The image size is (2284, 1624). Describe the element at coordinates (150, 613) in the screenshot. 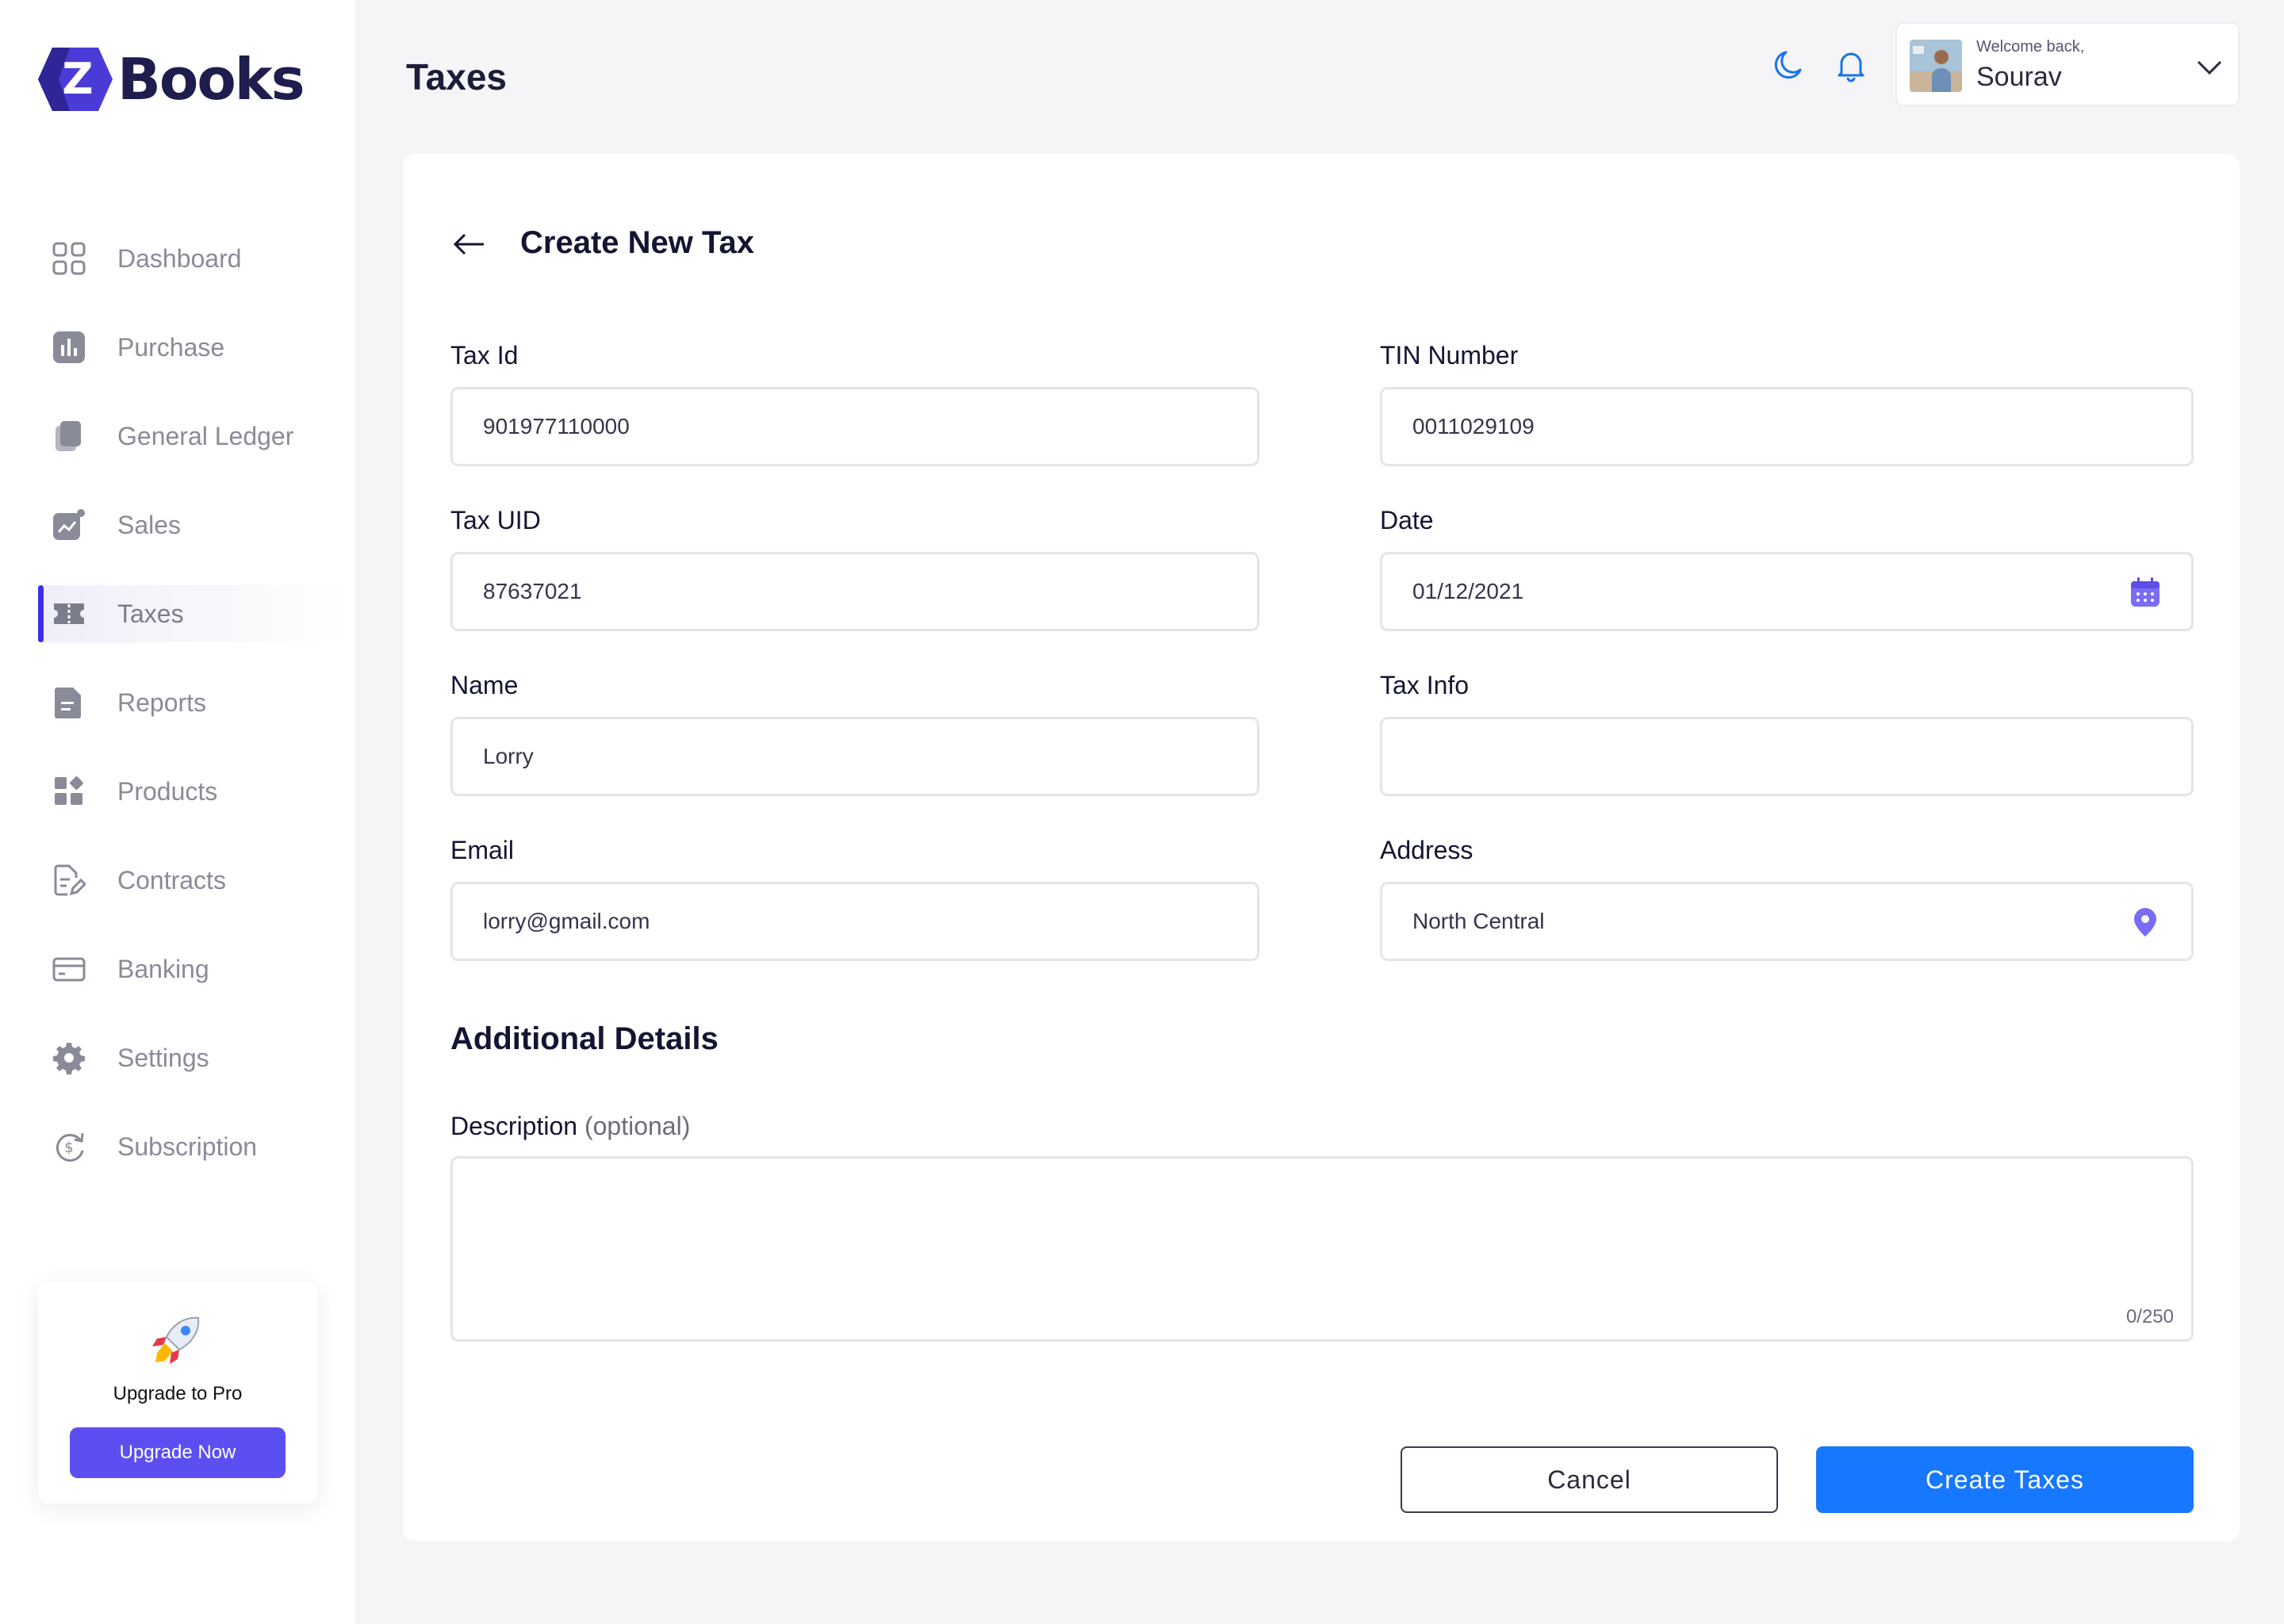

I see `sidebar-item-label: Taxes` at that location.